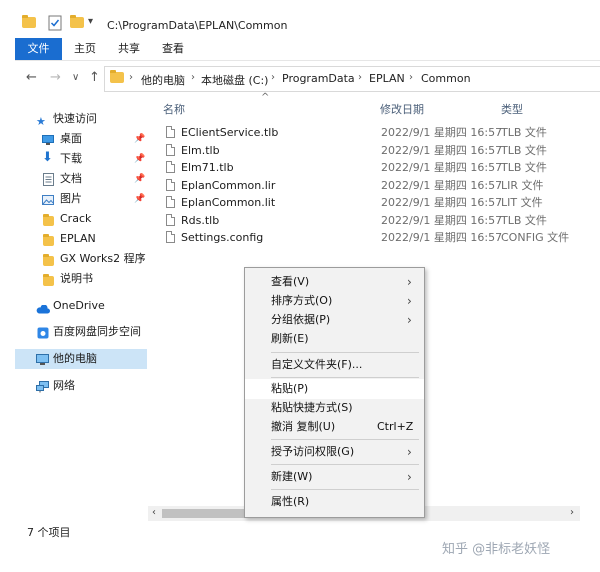 This screenshot has height=572, width=600. Describe the element at coordinates (81, 179) in the screenshot. I see `sidebar-item-documents: 文档 📌` at that location.